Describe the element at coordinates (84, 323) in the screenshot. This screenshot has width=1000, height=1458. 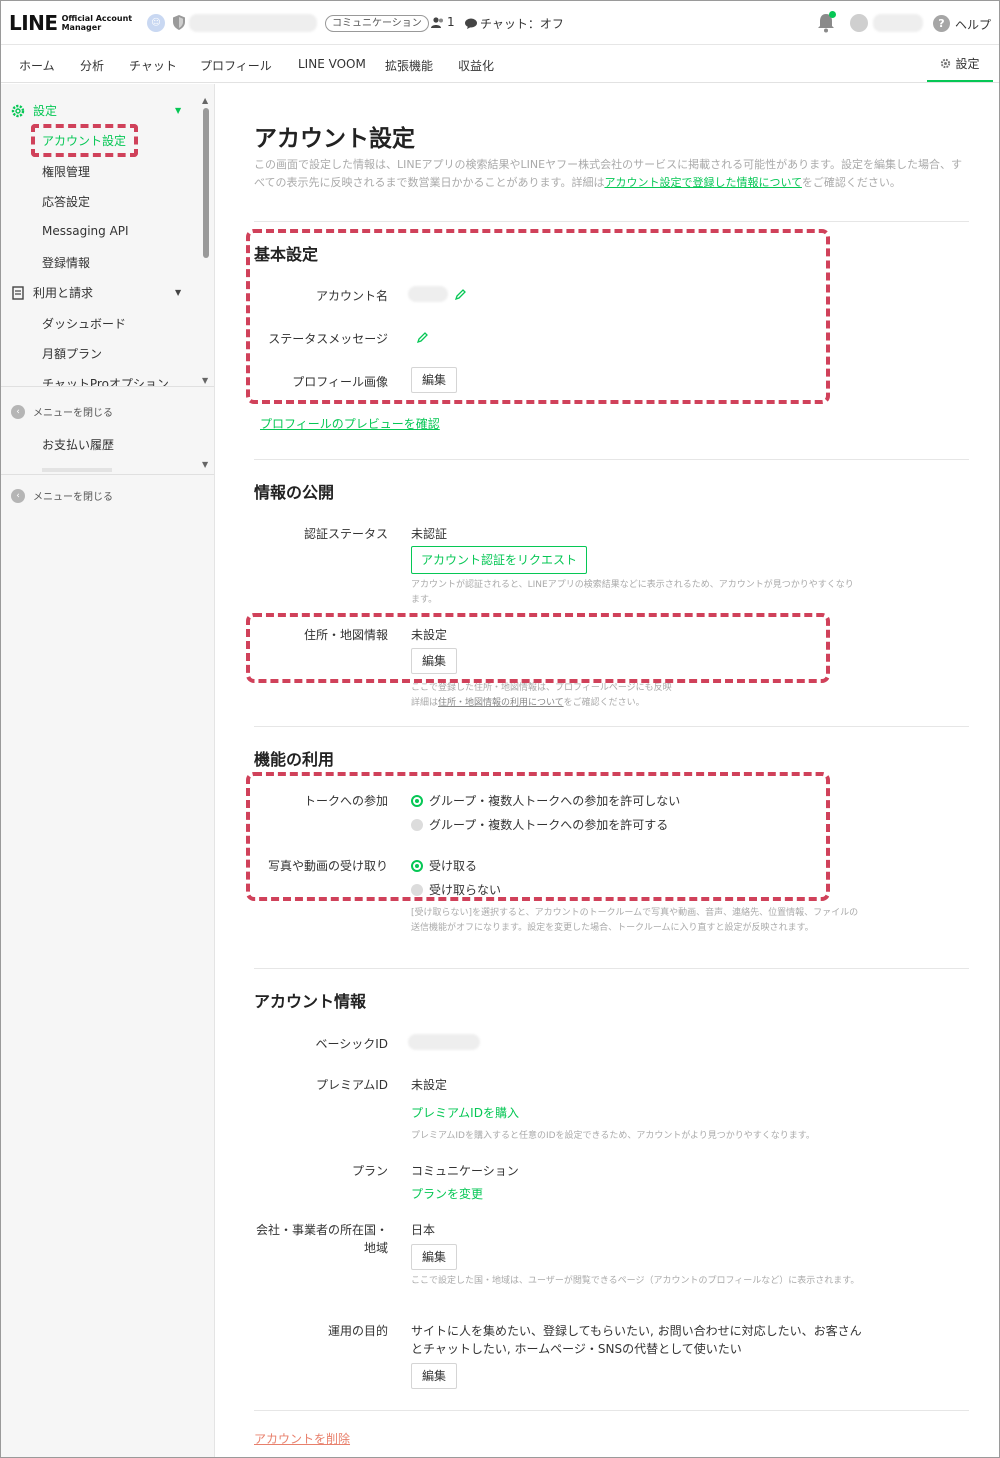
I see `sidebar-item-dashboard: ダッシュボード` at that location.